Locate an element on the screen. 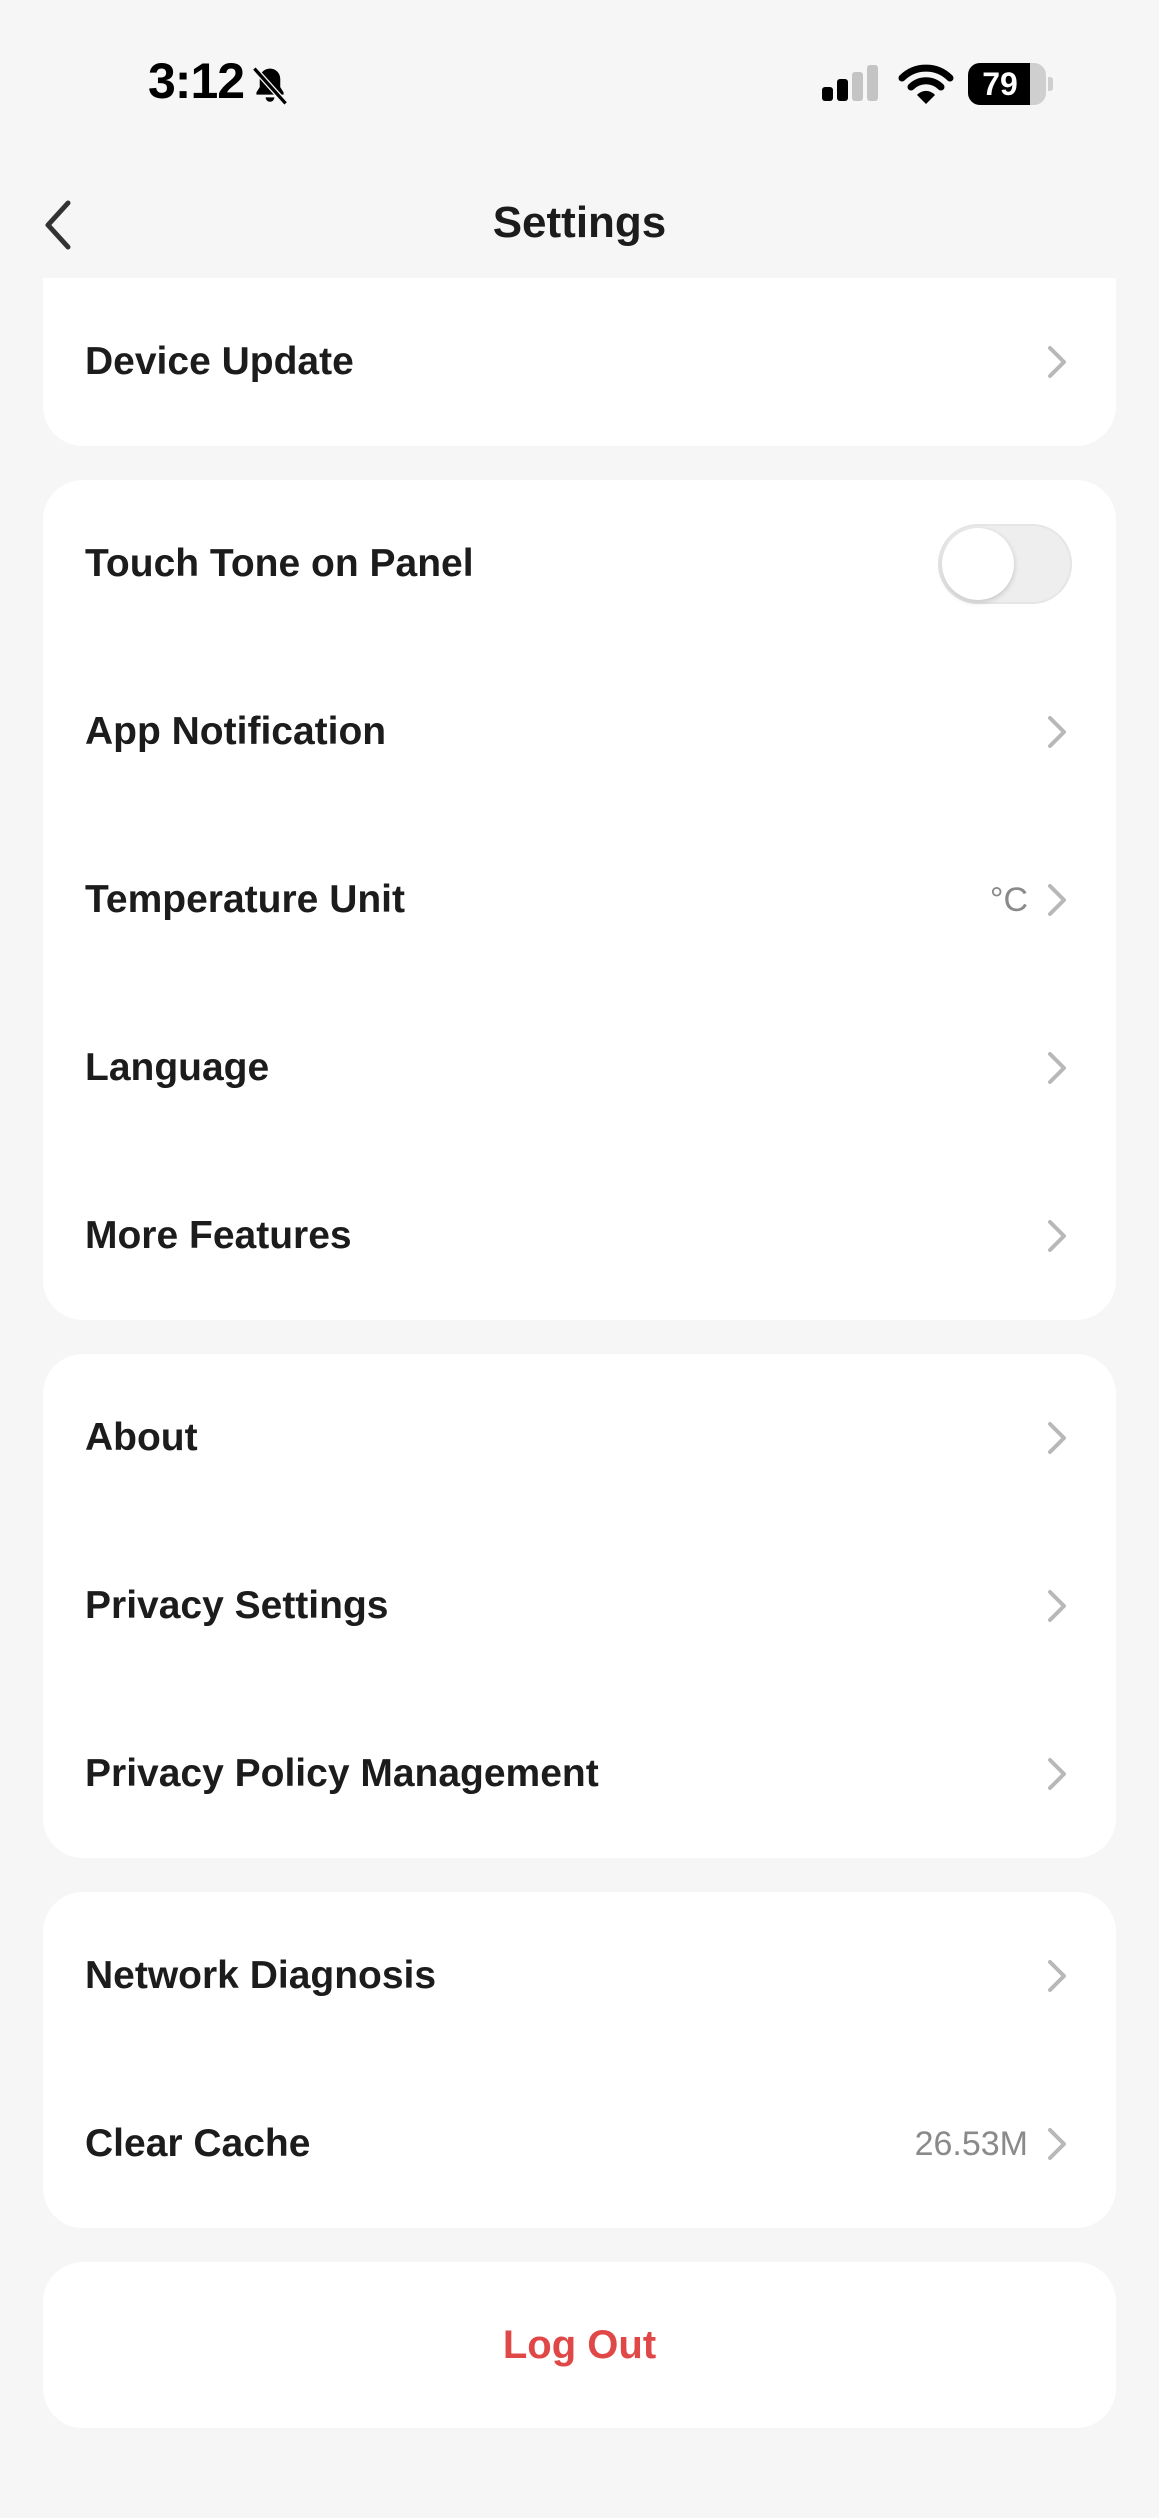 Image resolution: width=1159 pixels, height=2518 pixels. language-label: Language is located at coordinates (177, 1067).